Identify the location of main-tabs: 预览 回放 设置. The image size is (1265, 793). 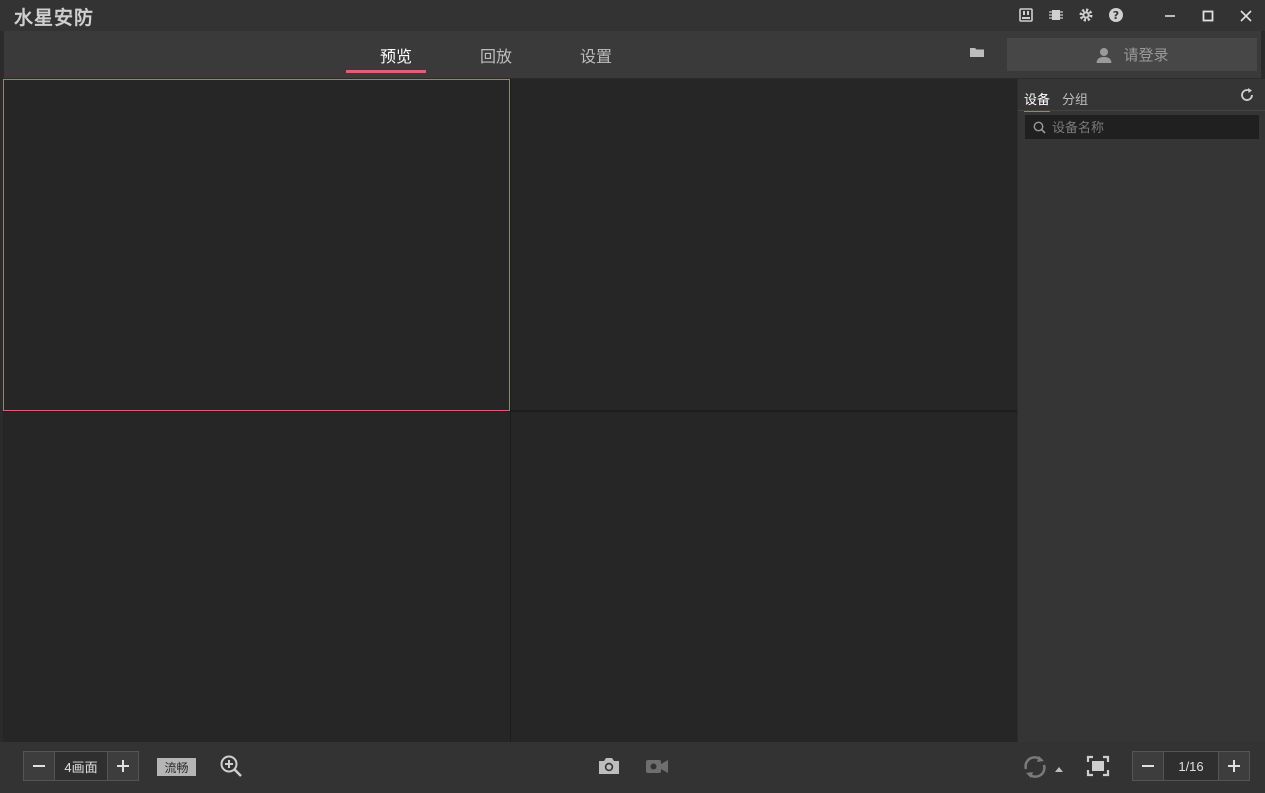
(496, 54).